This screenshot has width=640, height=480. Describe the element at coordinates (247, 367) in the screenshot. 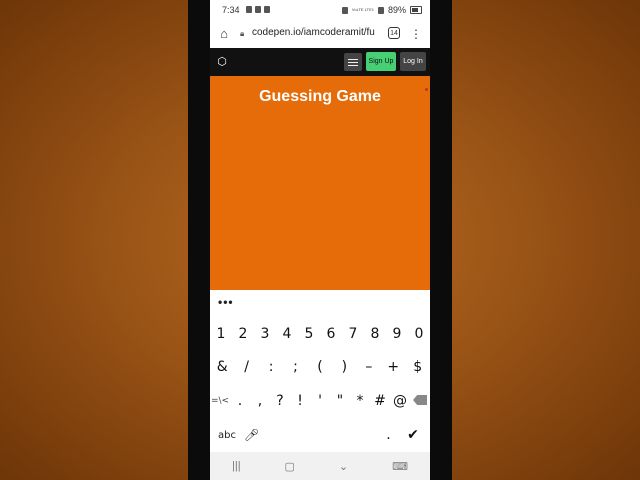

I see `key: /` at that location.